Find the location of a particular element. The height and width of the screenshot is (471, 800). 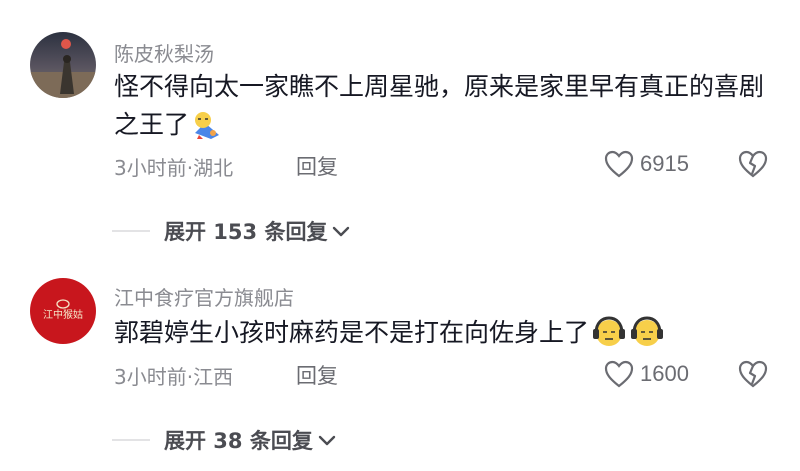

comment-time-location: 3小时前·湖北 is located at coordinates (174, 168).